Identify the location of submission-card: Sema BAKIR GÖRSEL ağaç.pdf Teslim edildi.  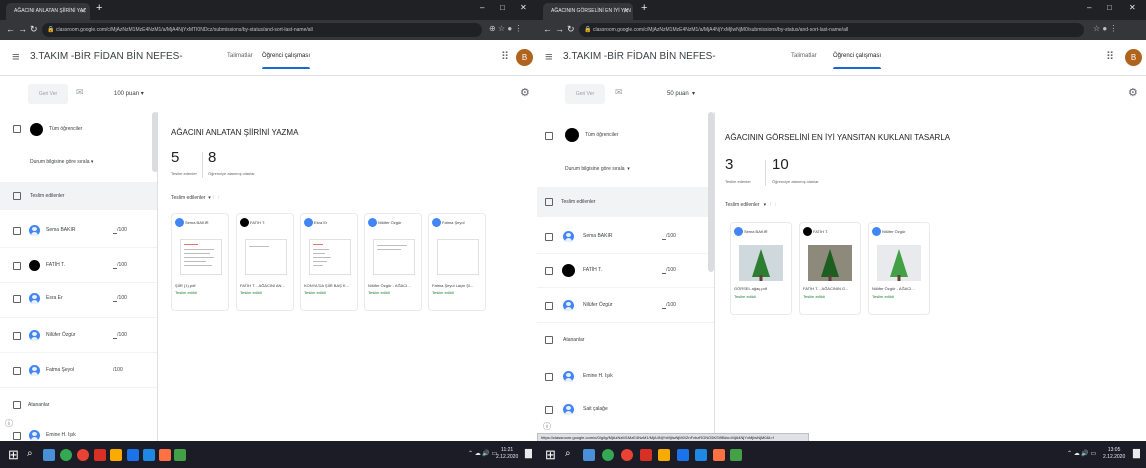
(761, 268).